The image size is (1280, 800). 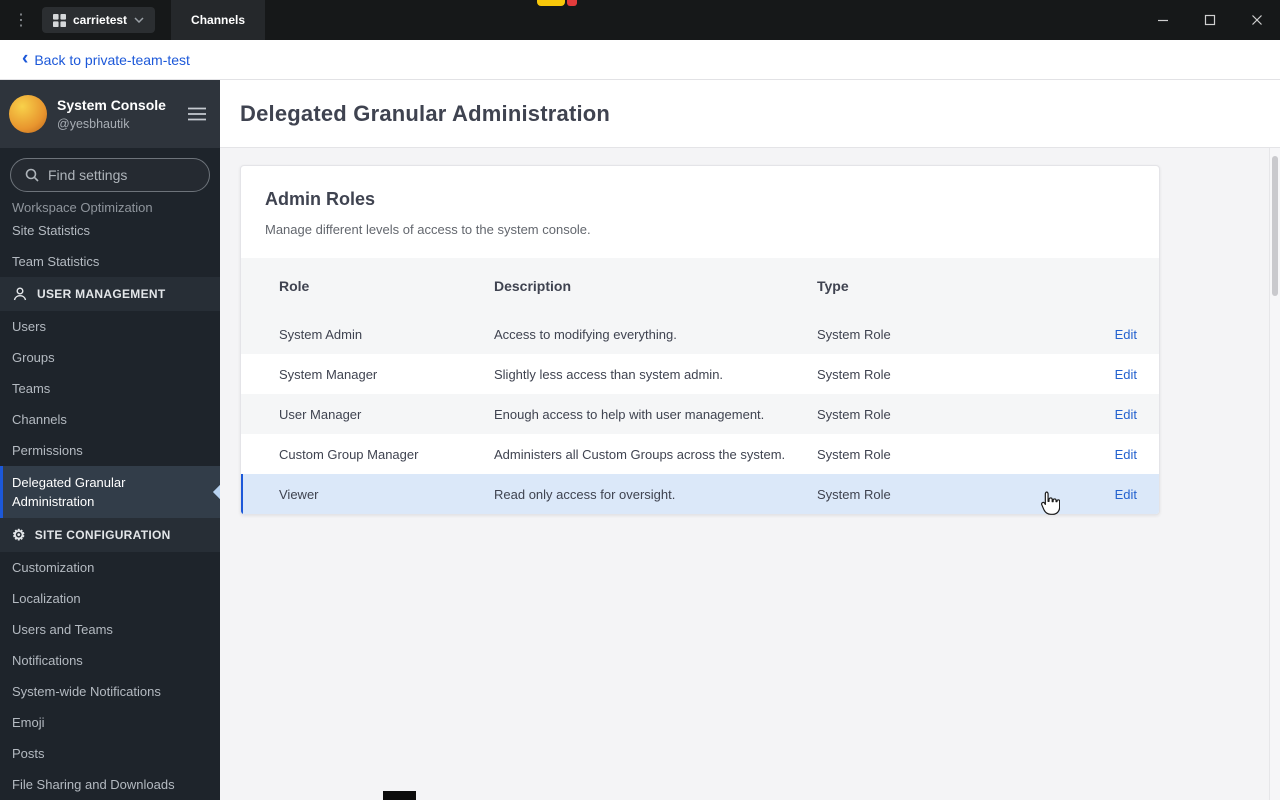 I want to click on column-header-type: Type, so click(x=833, y=286).